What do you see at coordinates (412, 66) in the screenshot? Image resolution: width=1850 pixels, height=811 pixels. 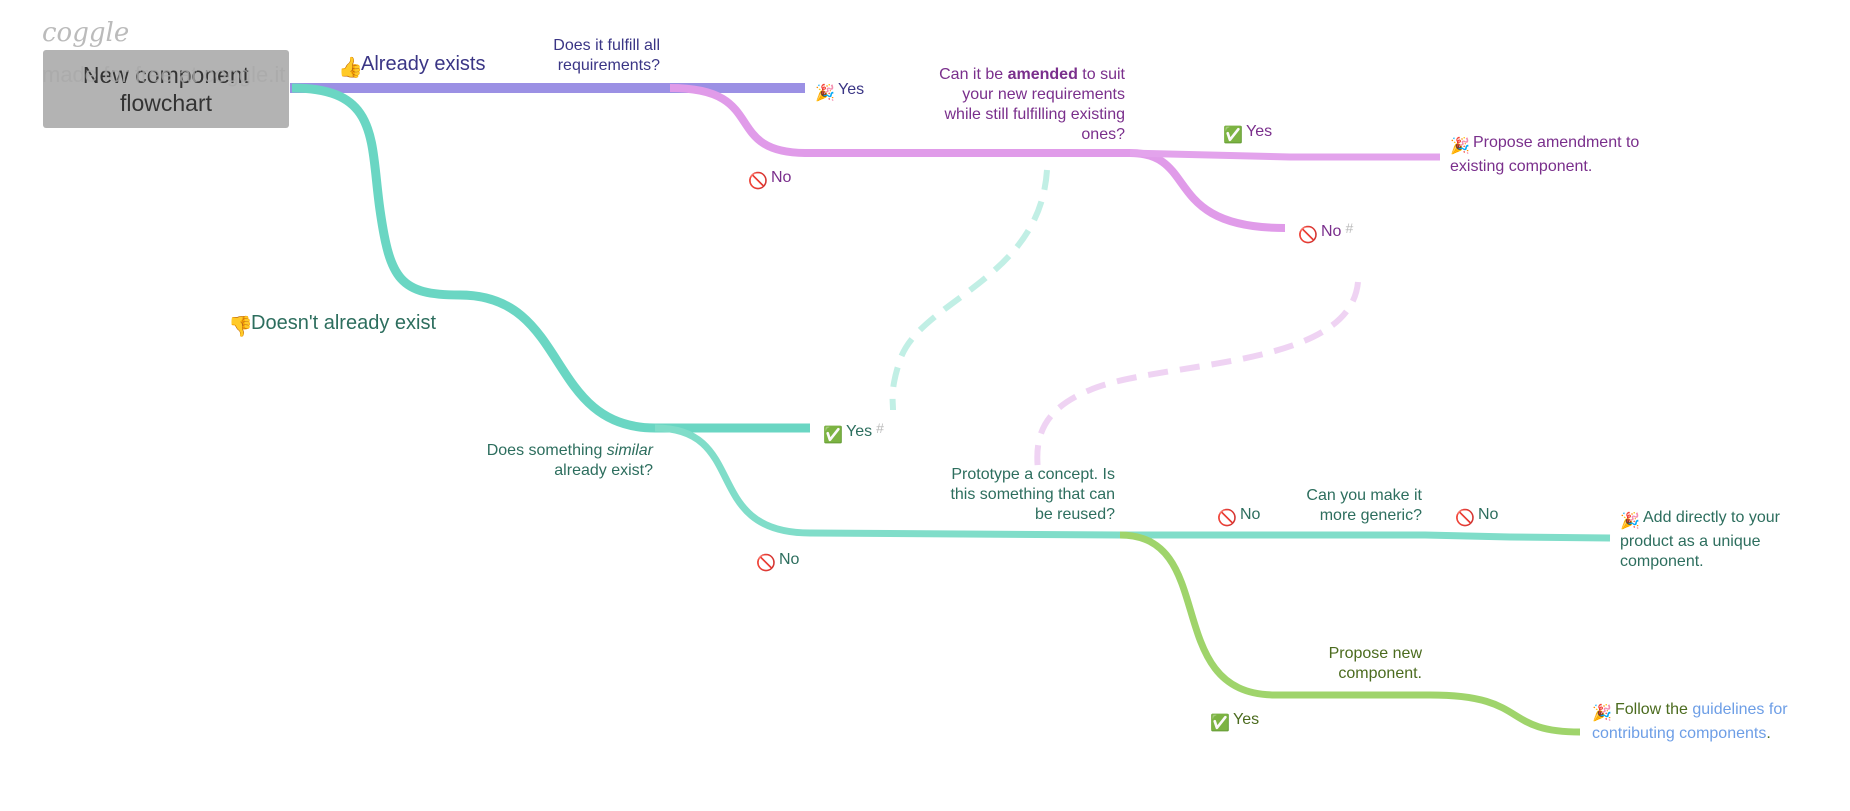 I see `node-already-exists: 👍Already exists` at bounding box center [412, 66].